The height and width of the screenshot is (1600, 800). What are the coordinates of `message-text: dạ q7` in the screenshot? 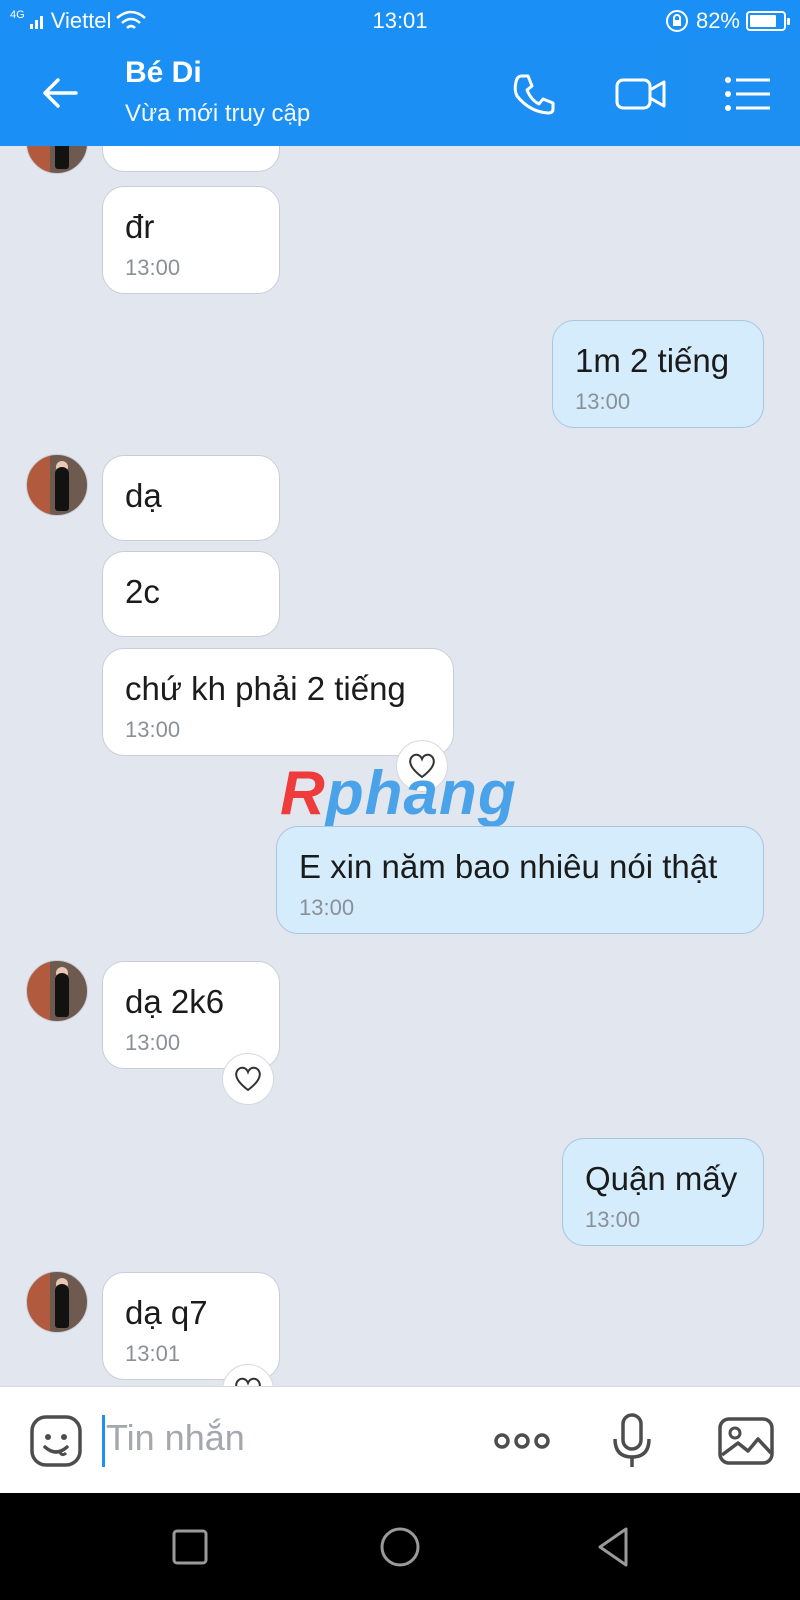 It's located at (166, 1312).